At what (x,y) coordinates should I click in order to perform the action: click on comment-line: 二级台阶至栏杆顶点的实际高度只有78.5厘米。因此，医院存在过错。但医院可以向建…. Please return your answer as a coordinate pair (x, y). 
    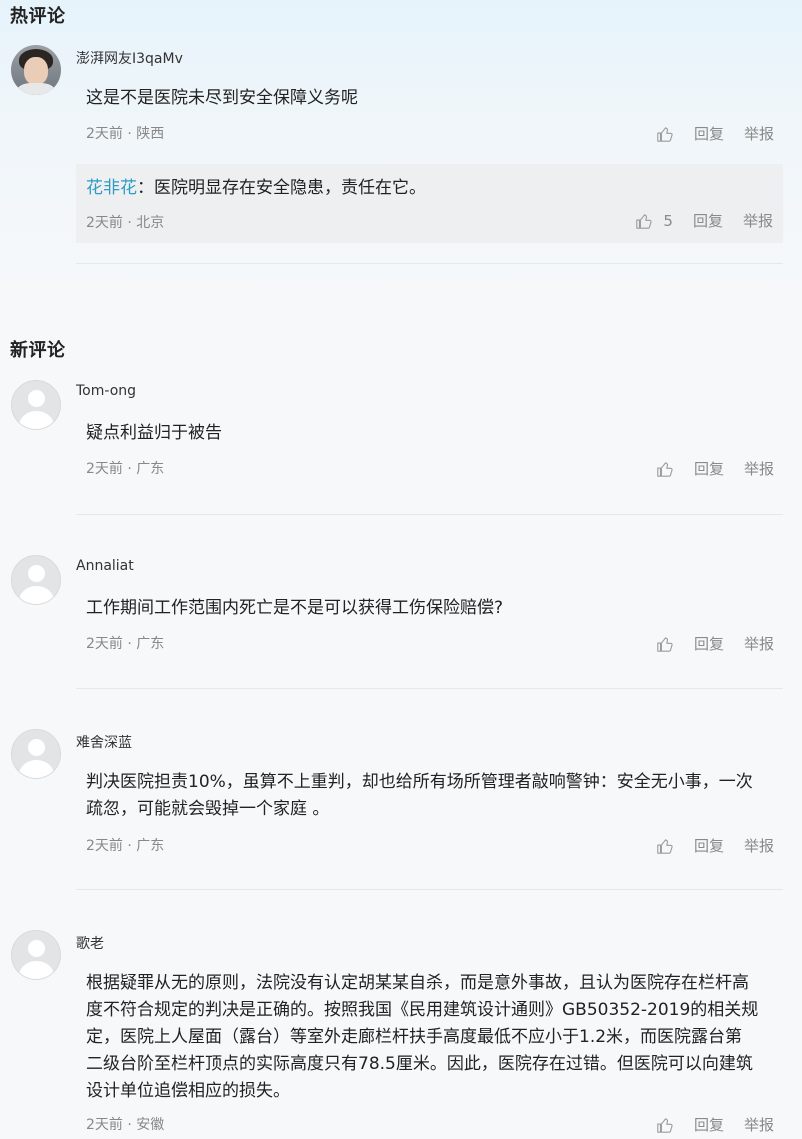
    Looking at the image, I should click on (419, 1064).